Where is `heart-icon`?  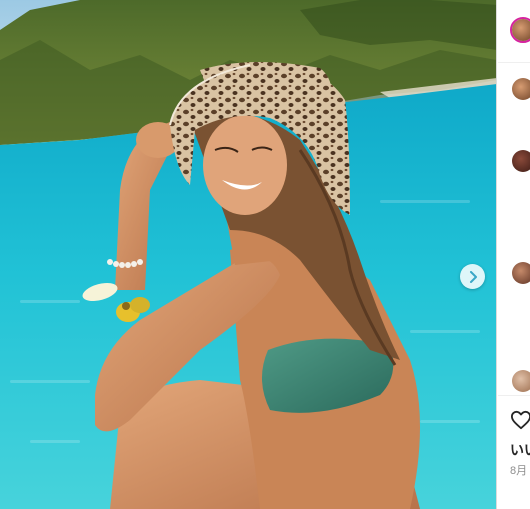 heart-icon is located at coordinates (520, 420).